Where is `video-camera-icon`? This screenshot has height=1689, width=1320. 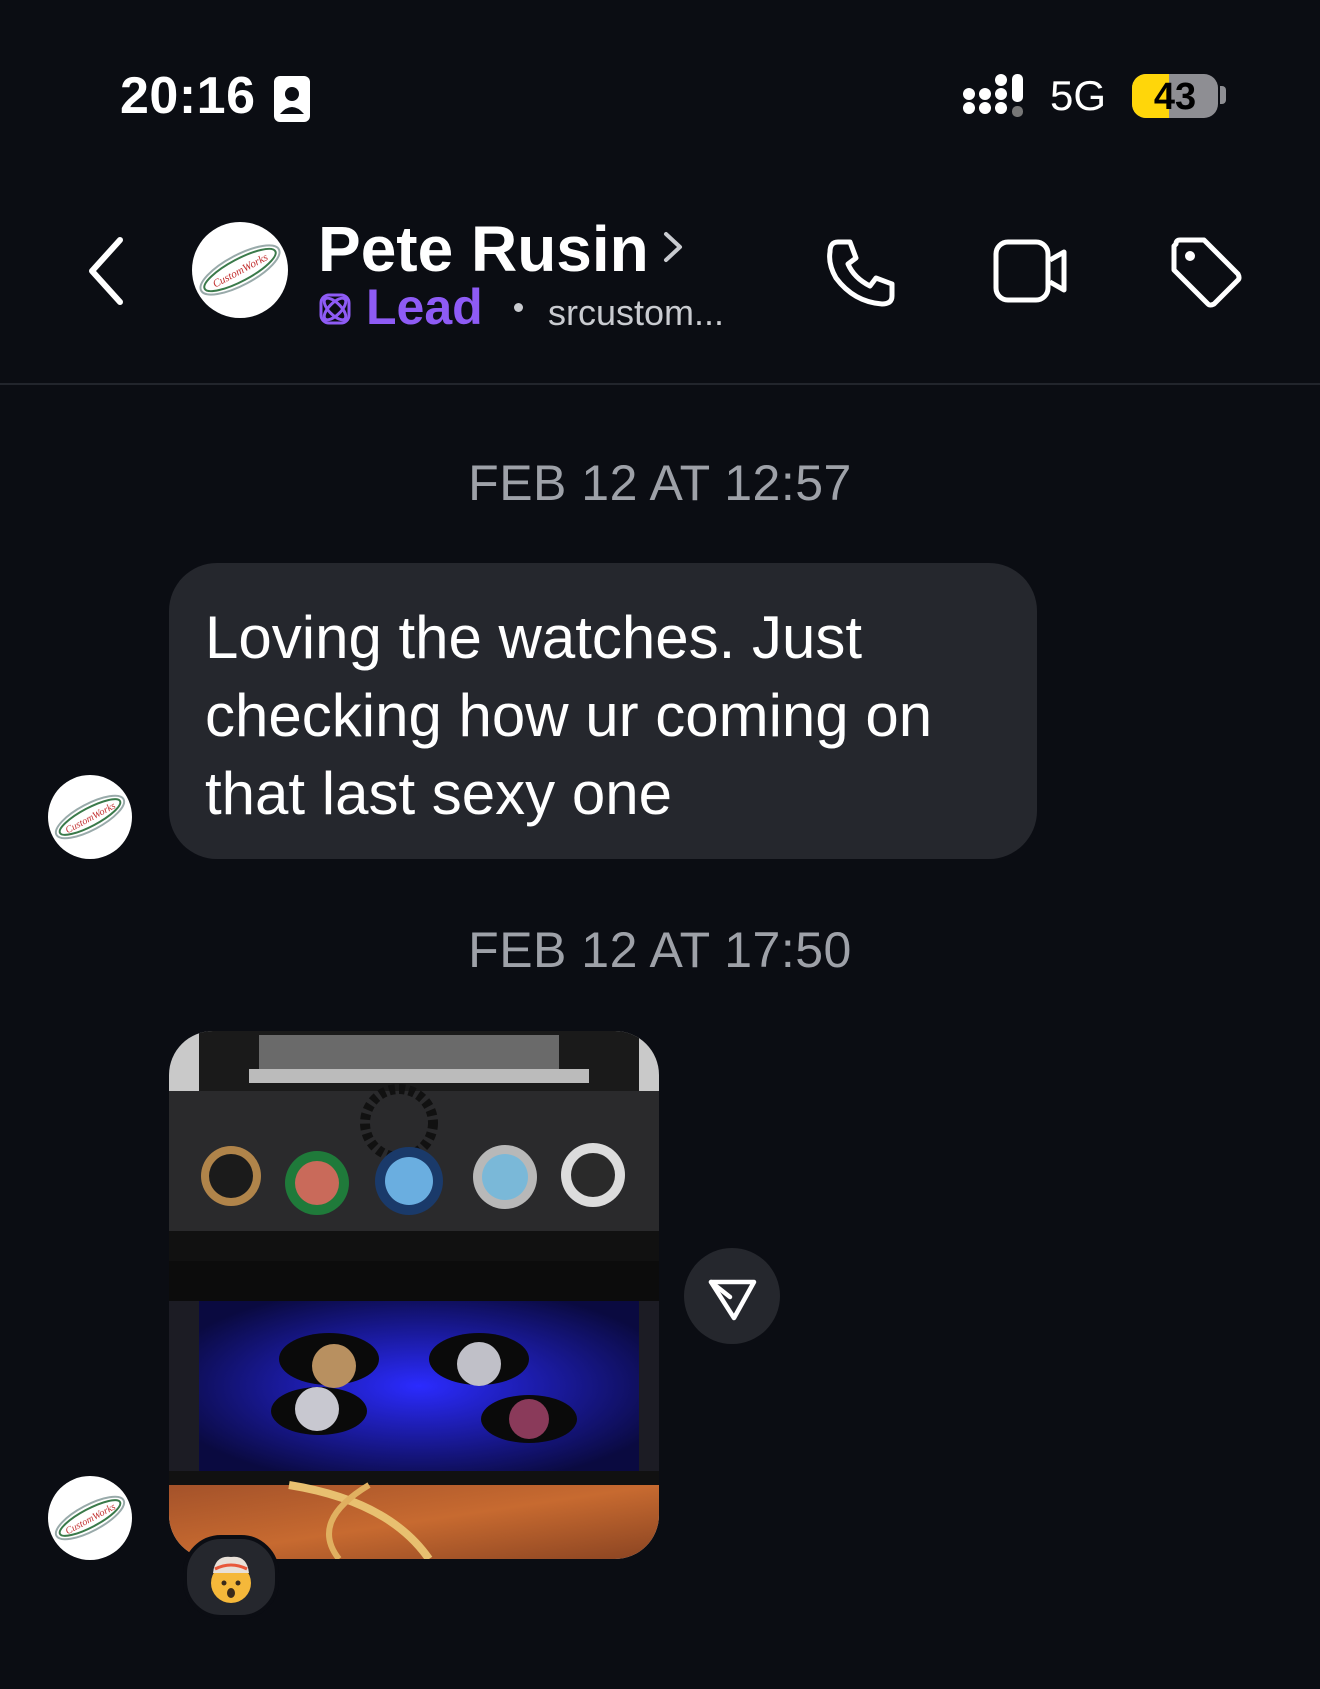 video-camera-icon is located at coordinates (1031, 271).